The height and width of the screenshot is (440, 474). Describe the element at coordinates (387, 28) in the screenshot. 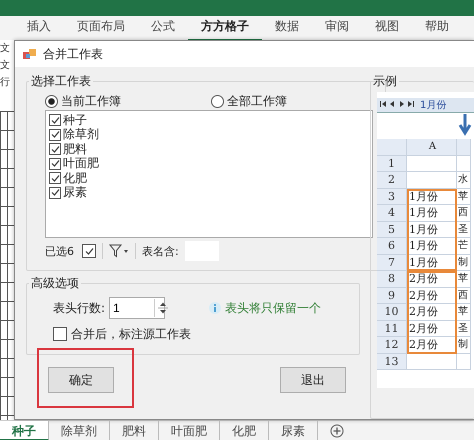

I see `ribbon-tab: 视图` at that location.